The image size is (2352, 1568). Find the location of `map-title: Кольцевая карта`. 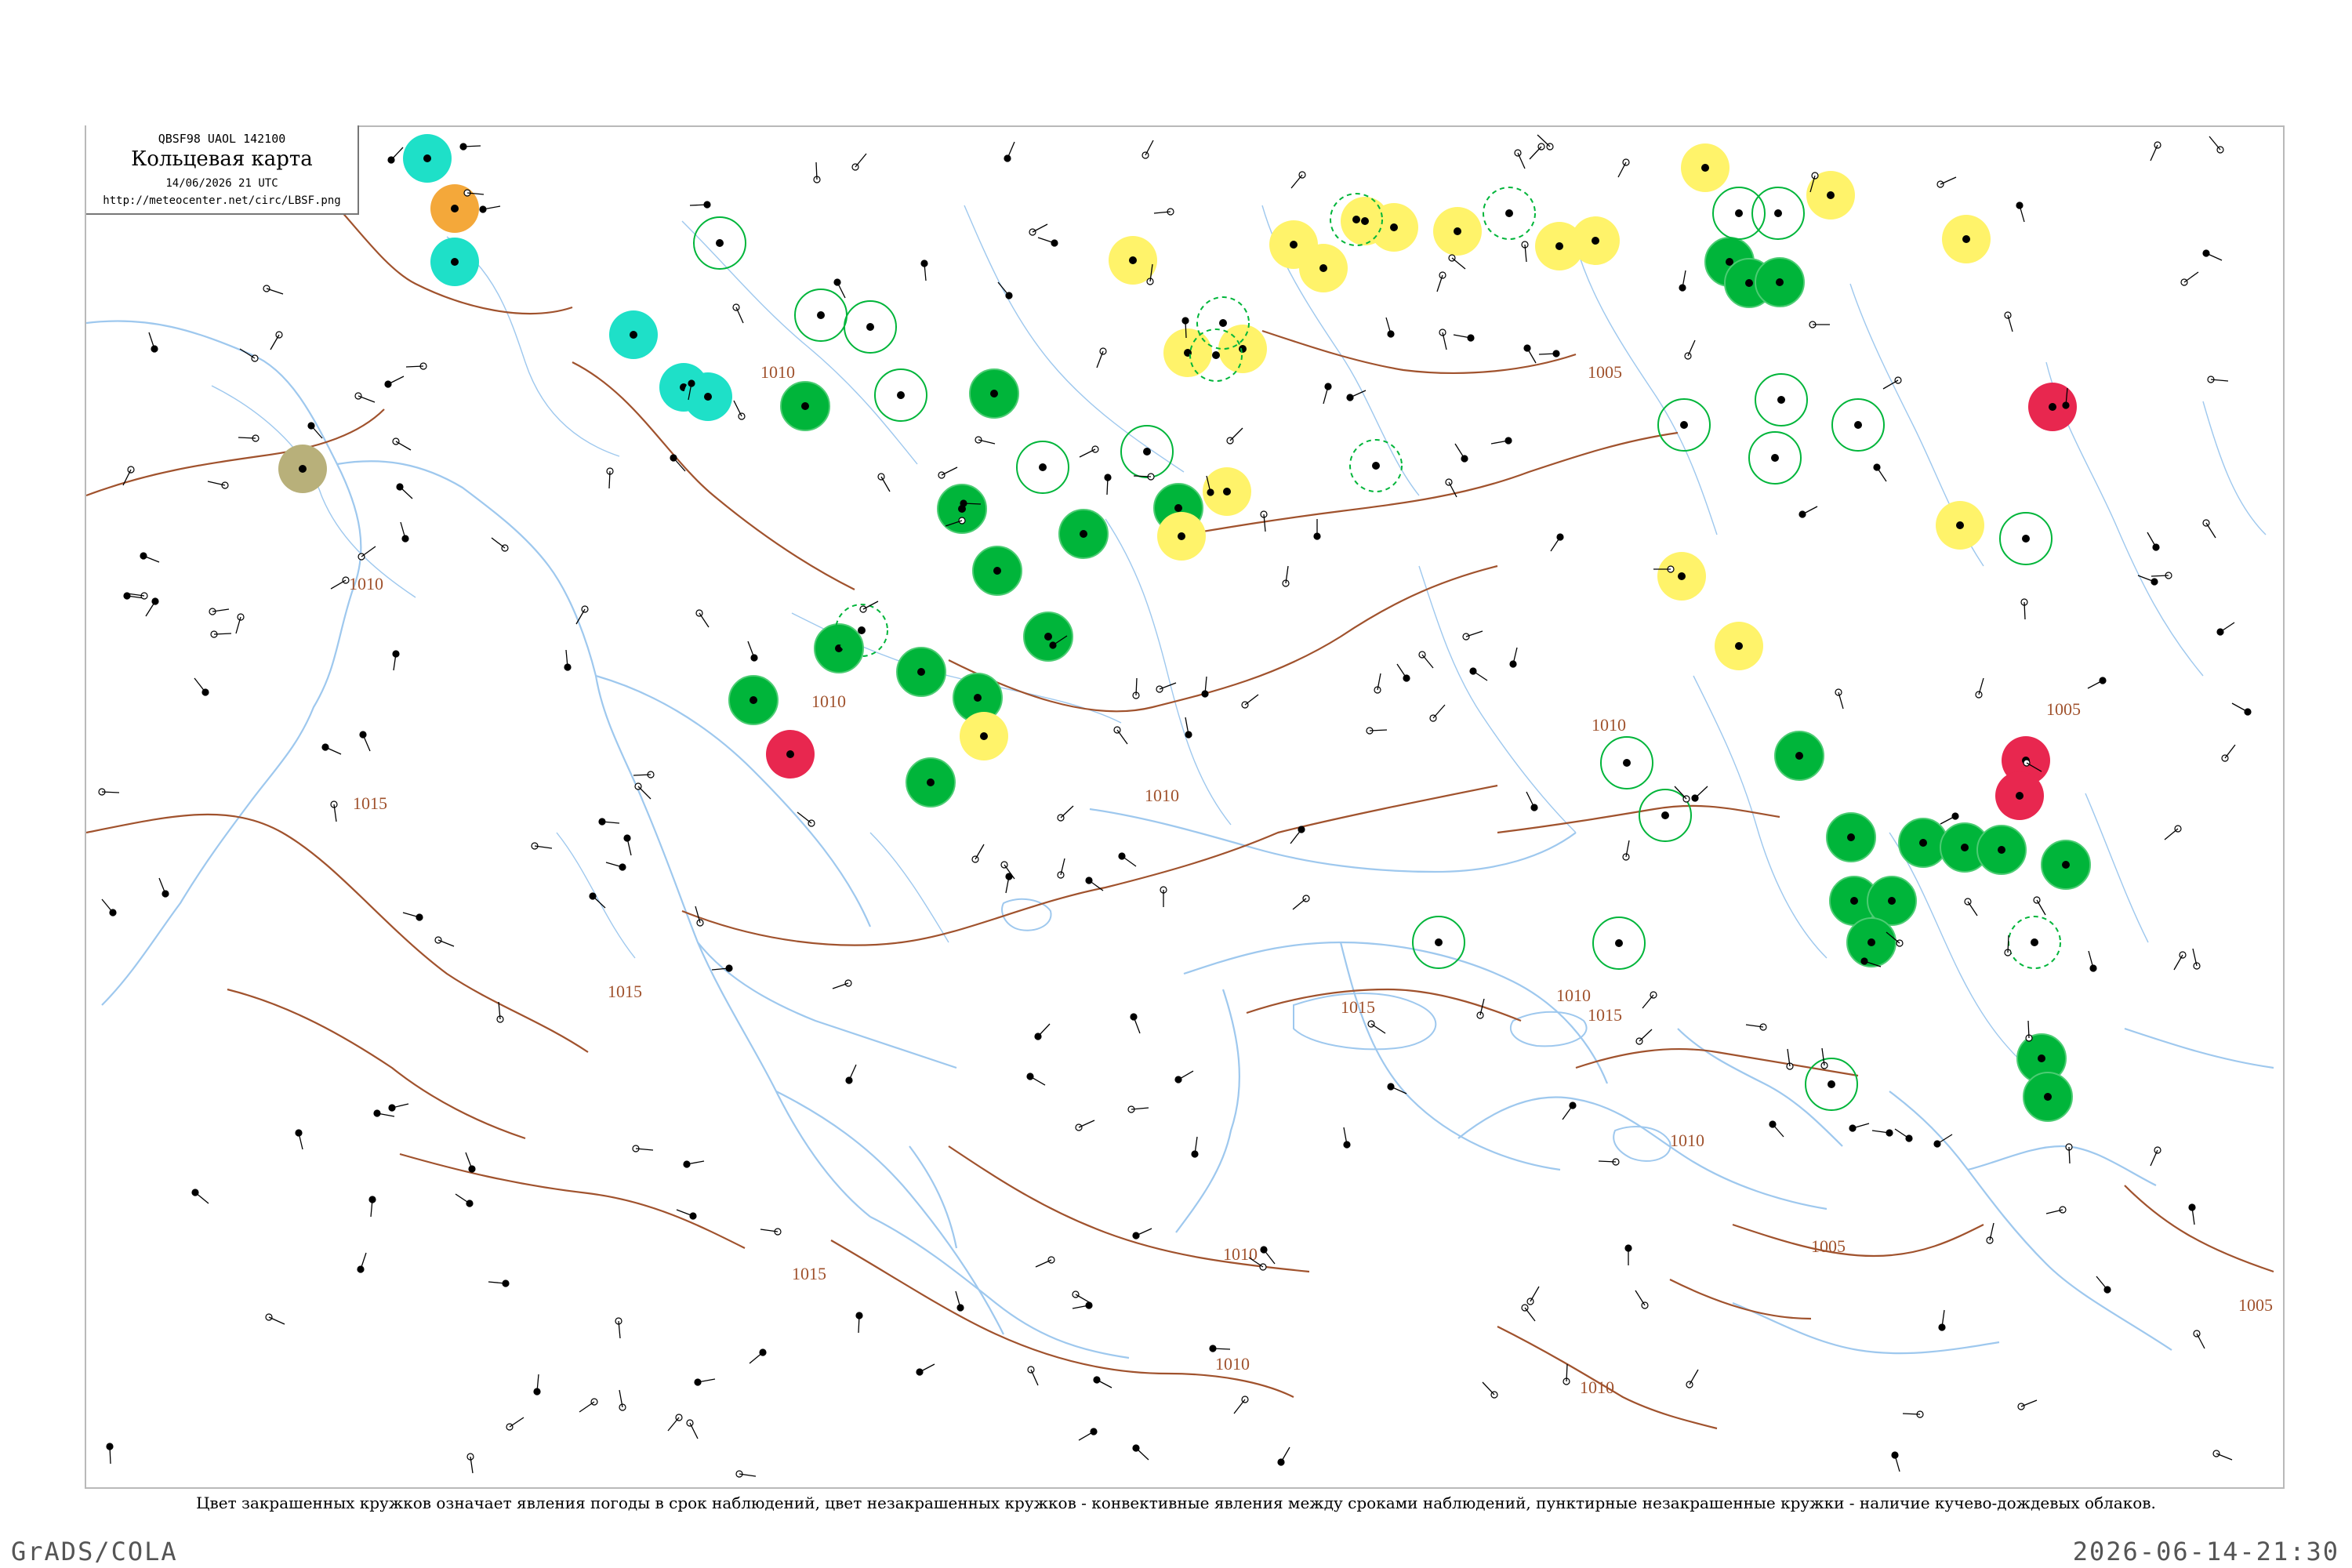

map-title: Кольцевая карта is located at coordinates (222, 159).